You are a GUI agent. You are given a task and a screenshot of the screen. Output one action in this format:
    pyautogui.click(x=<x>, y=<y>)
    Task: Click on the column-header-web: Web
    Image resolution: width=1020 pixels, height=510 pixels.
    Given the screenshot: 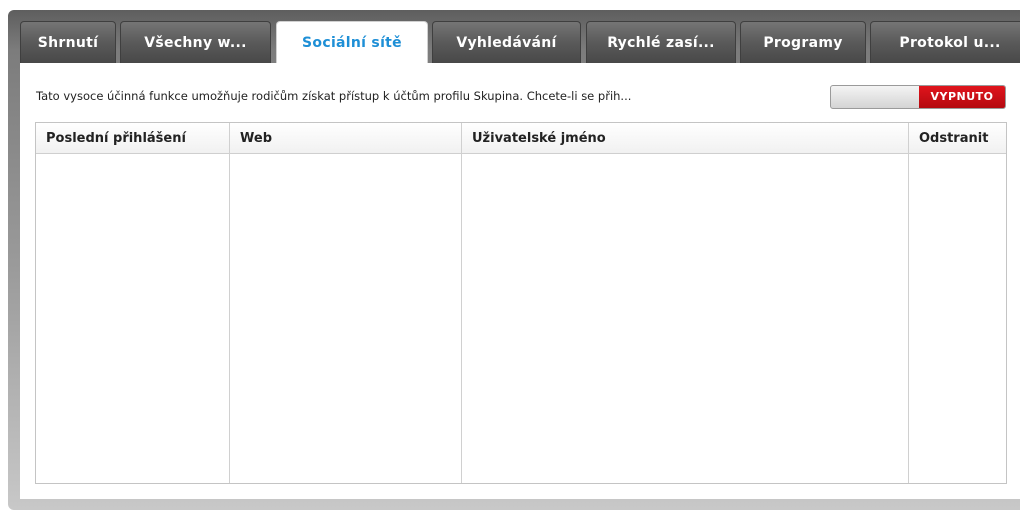 What is the action you would take?
    pyautogui.click(x=345, y=138)
    